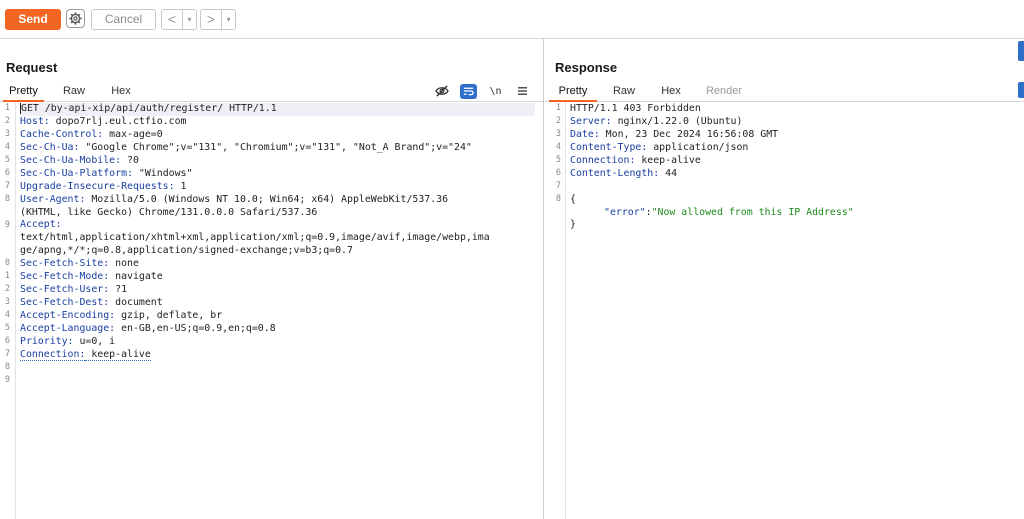 This screenshot has width=1024, height=519. I want to click on code-line: HTTP/1.1 403 Forbidden, so click(793, 109).